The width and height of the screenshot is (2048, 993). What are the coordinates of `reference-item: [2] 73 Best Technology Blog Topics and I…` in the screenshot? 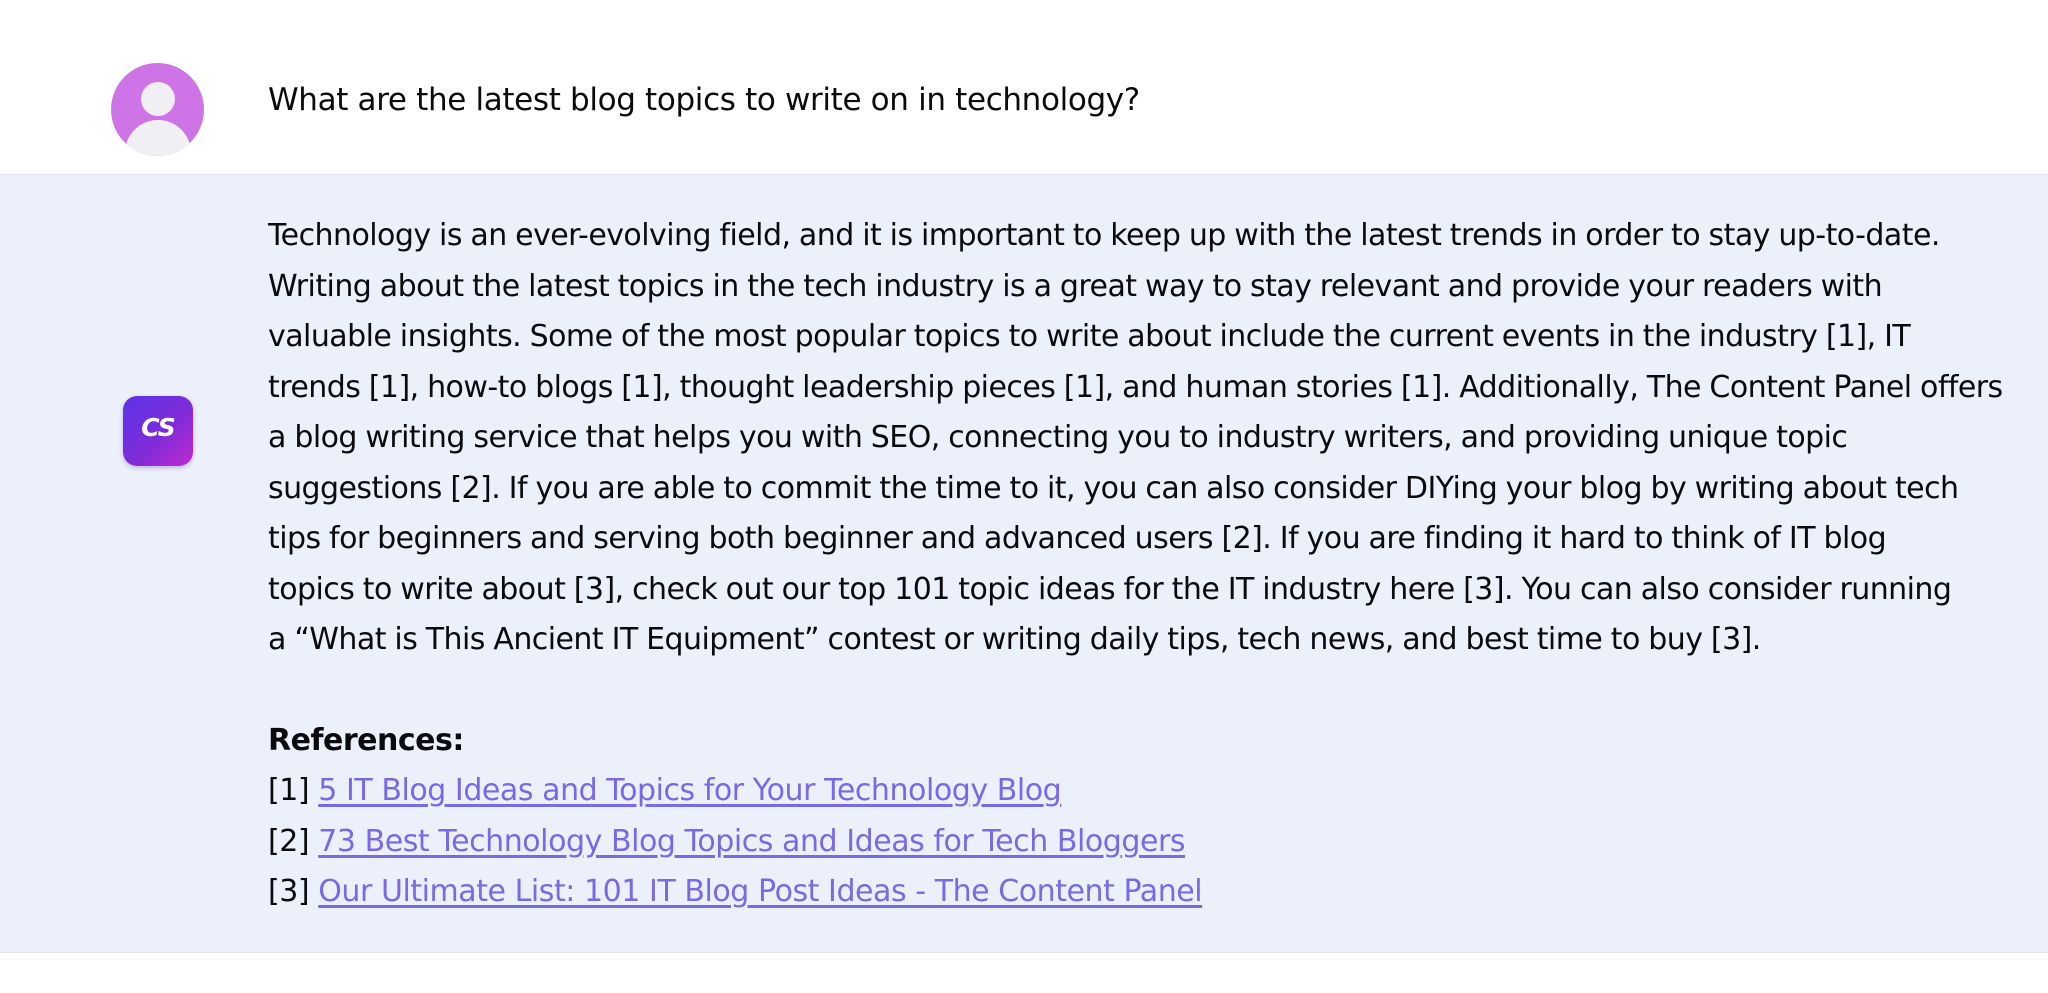 It's located at (735, 842).